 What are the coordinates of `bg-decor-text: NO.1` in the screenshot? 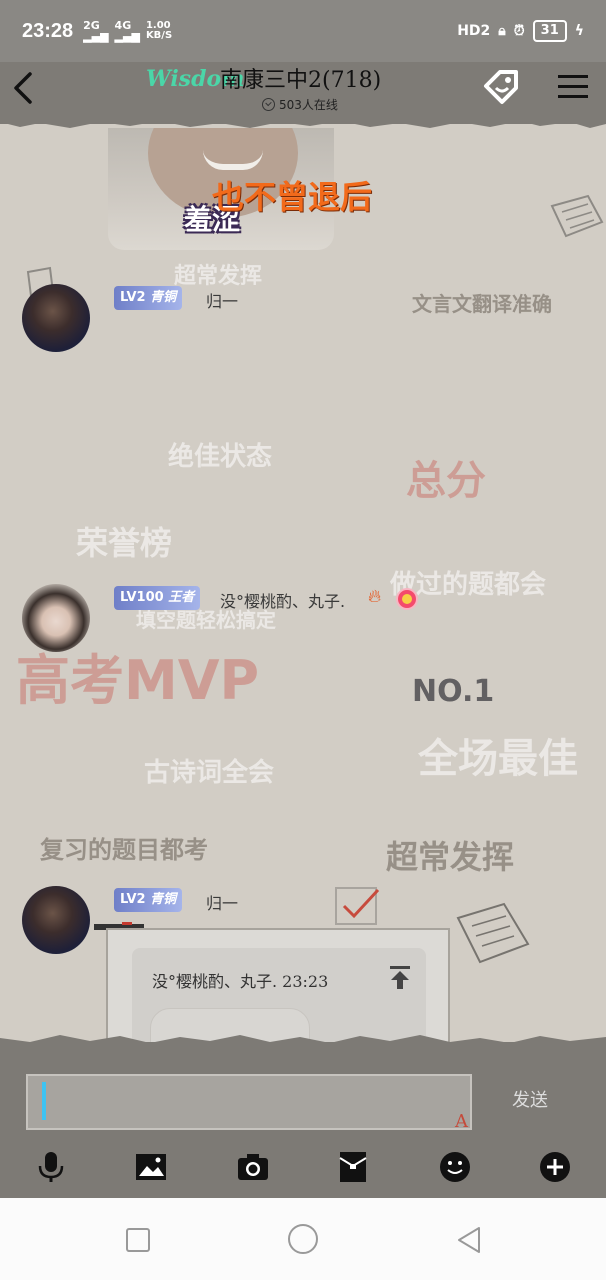 It's located at (453, 691).